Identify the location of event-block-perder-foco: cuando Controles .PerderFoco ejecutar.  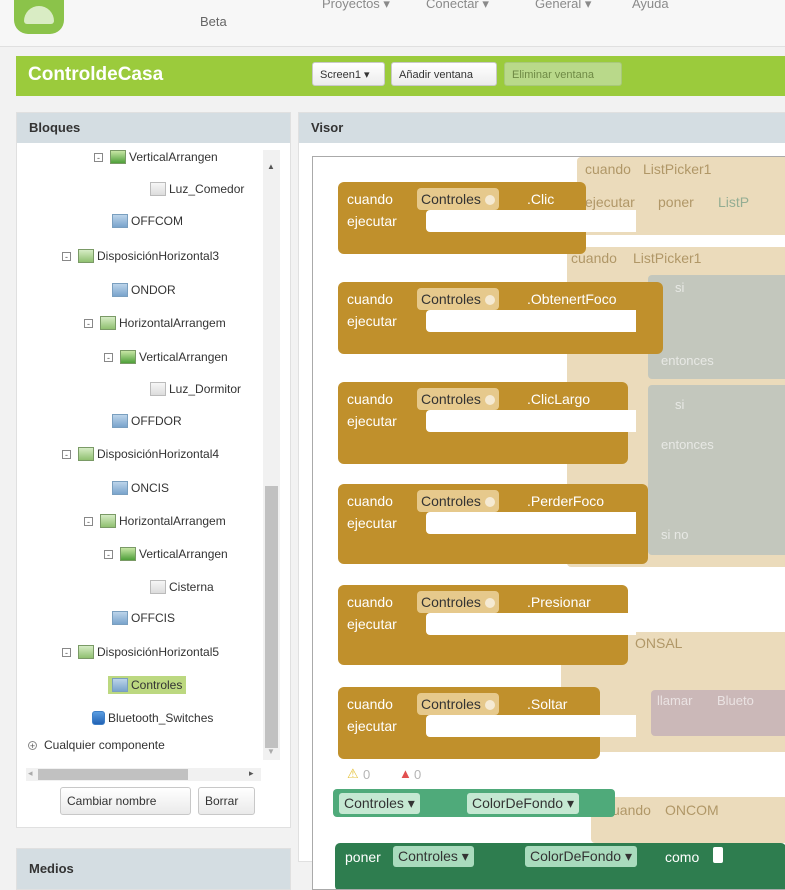
(493, 524).